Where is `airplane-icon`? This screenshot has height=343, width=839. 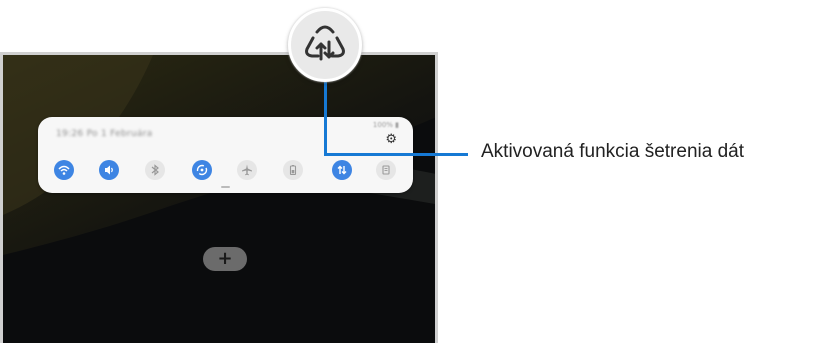
airplane-icon is located at coordinates (247, 170).